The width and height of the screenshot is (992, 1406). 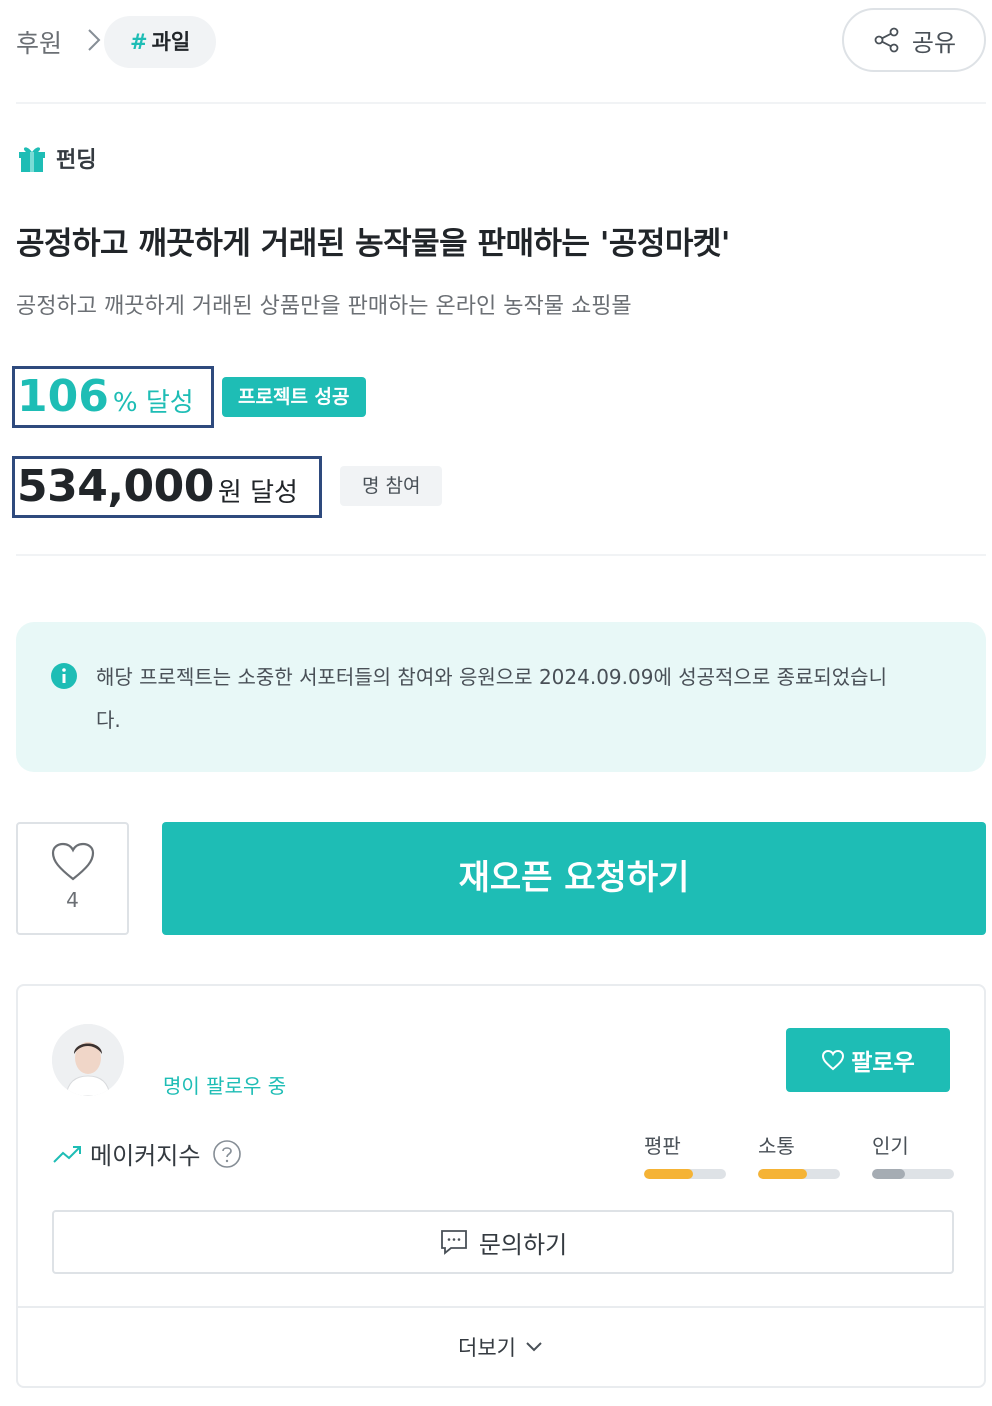 I want to click on chat-icon, so click(x=453, y=1242).